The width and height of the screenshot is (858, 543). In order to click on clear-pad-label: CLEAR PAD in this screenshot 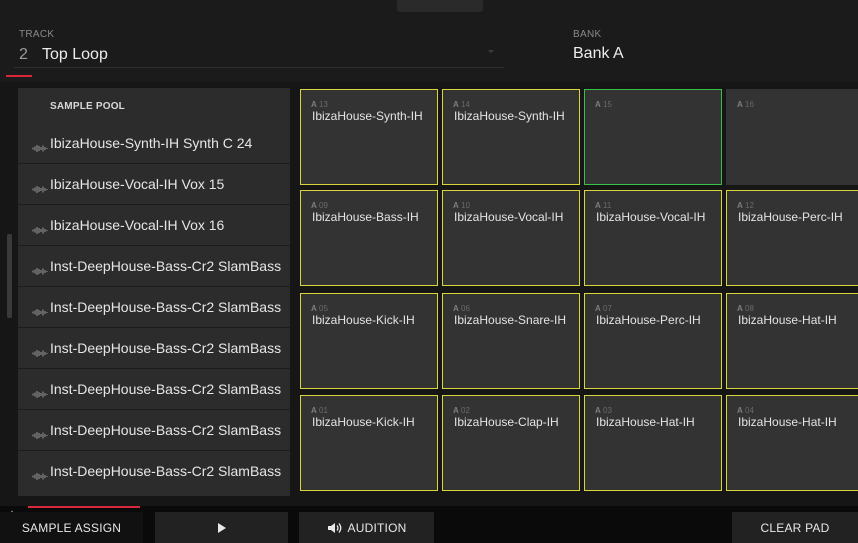, I will do `click(795, 527)`.